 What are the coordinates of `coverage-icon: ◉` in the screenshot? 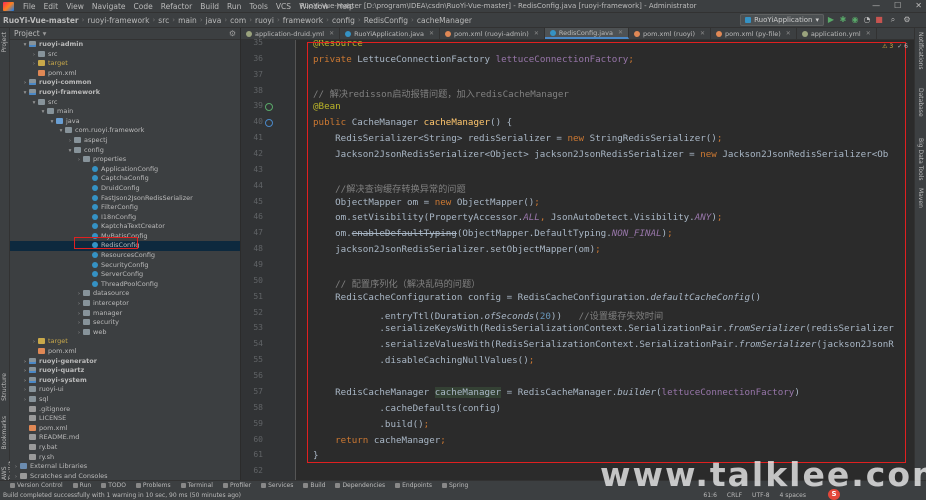 It's located at (855, 20).